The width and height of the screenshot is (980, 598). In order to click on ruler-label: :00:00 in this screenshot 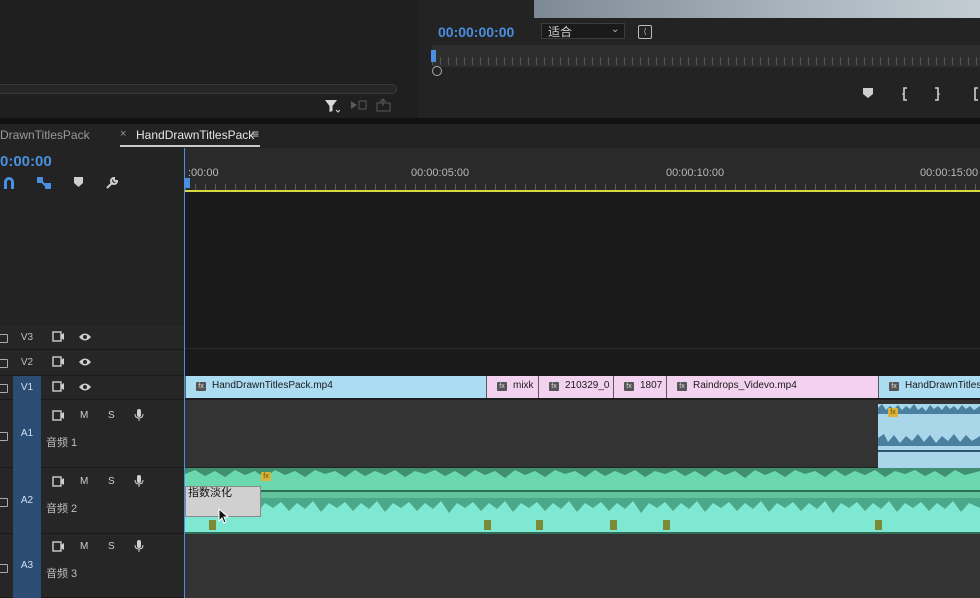, I will do `click(203, 173)`.